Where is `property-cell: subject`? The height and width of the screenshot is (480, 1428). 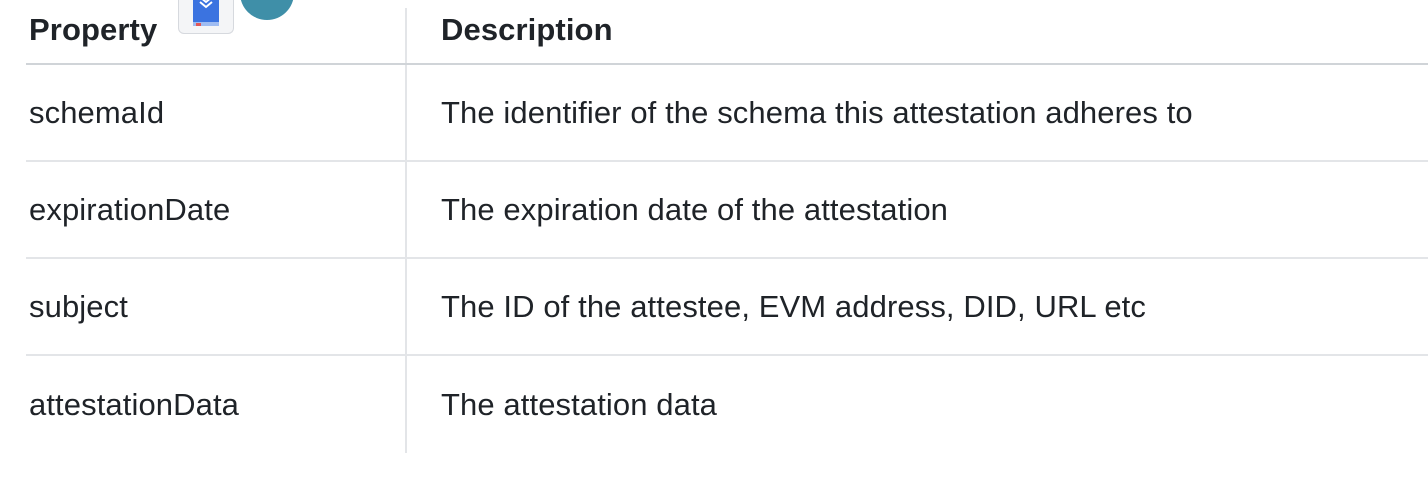 property-cell: subject is located at coordinates (216, 306).